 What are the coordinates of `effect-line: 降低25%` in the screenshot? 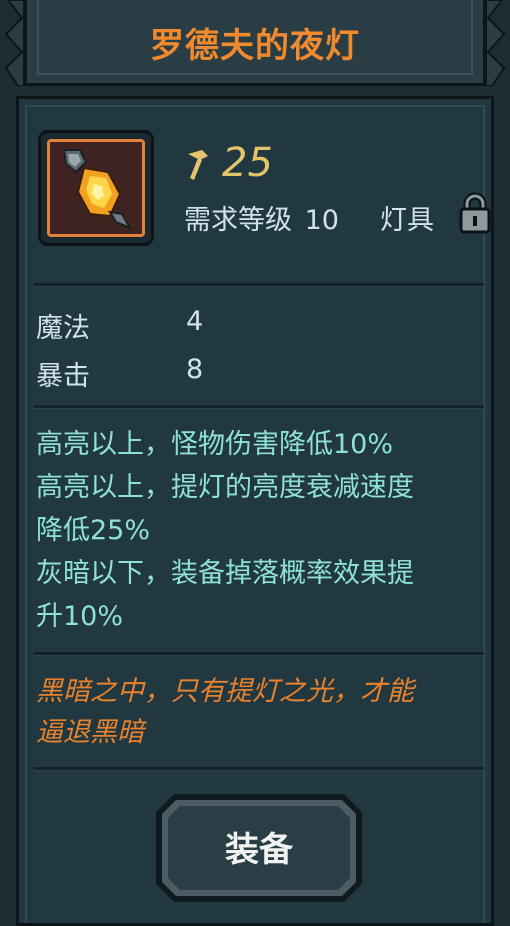 It's located at (93, 530).